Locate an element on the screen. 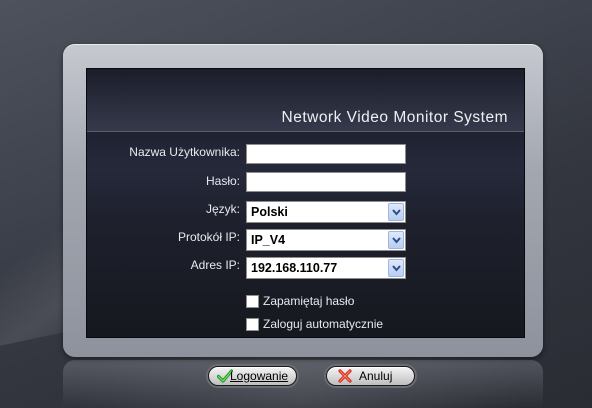 The width and height of the screenshot is (592, 408). ip-protocol-dropdown: IP_V4 is located at coordinates (326, 240).